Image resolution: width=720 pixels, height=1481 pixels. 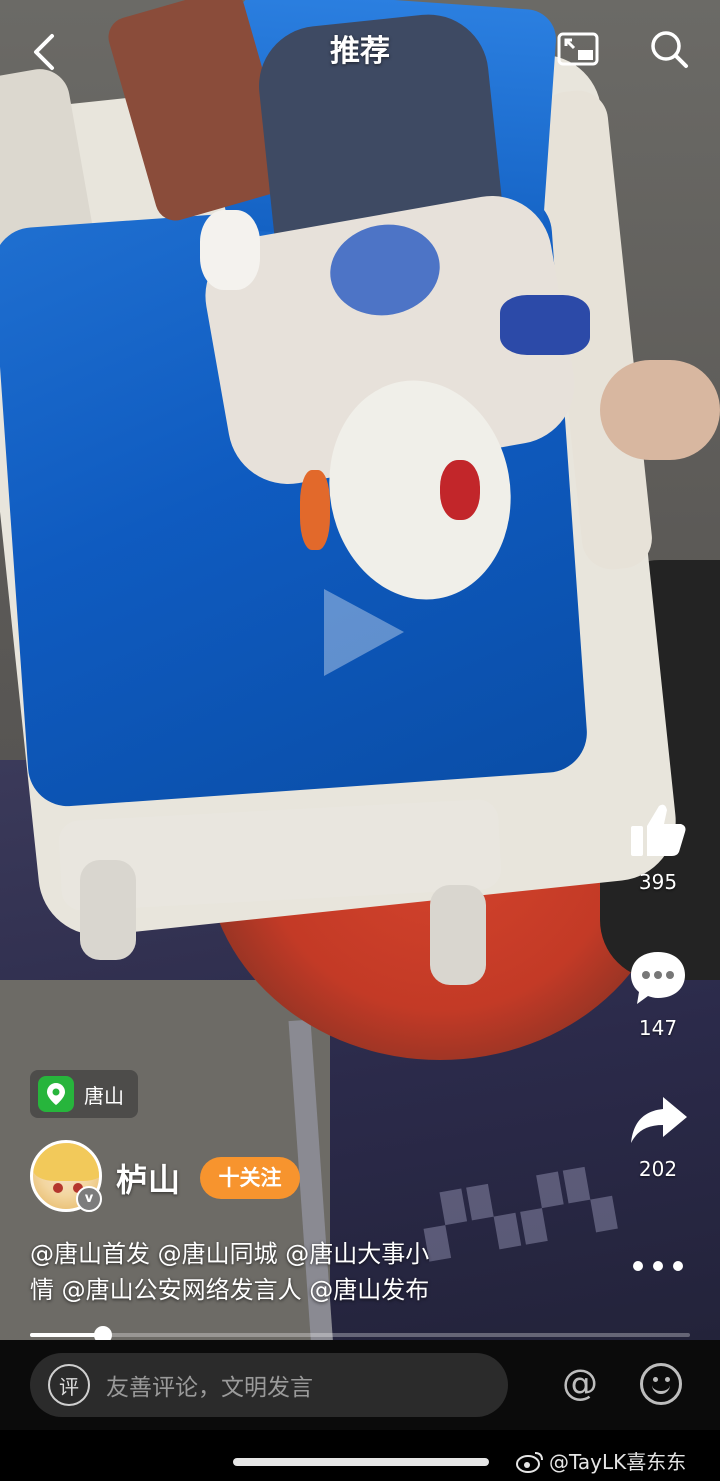 I want to click on comment-input: 评 友善评论，文明发言, so click(x=269, y=1385).